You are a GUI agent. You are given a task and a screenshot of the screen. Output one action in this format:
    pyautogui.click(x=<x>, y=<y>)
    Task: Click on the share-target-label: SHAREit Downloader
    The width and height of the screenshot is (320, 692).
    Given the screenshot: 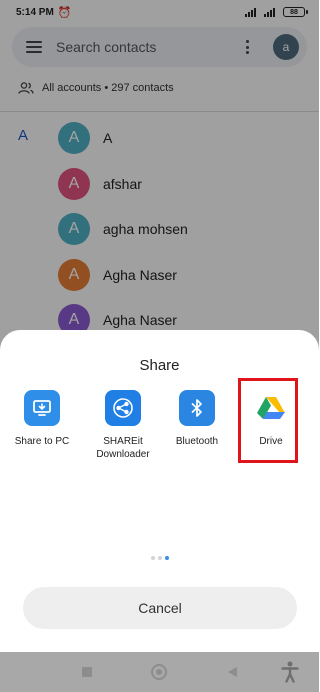 What is the action you would take?
    pyautogui.click(x=123, y=448)
    